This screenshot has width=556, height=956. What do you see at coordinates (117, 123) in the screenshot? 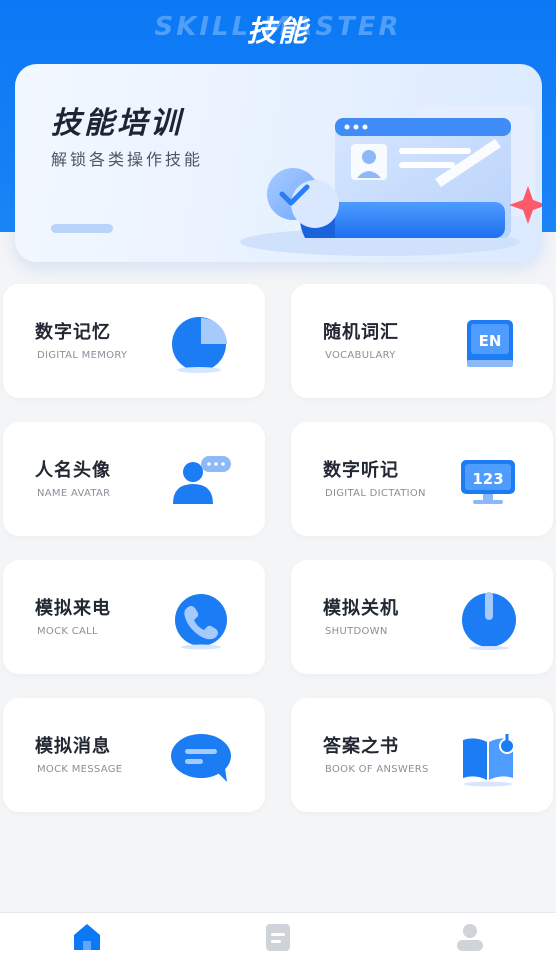
I see `banner-title: 技能培训` at bounding box center [117, 123].